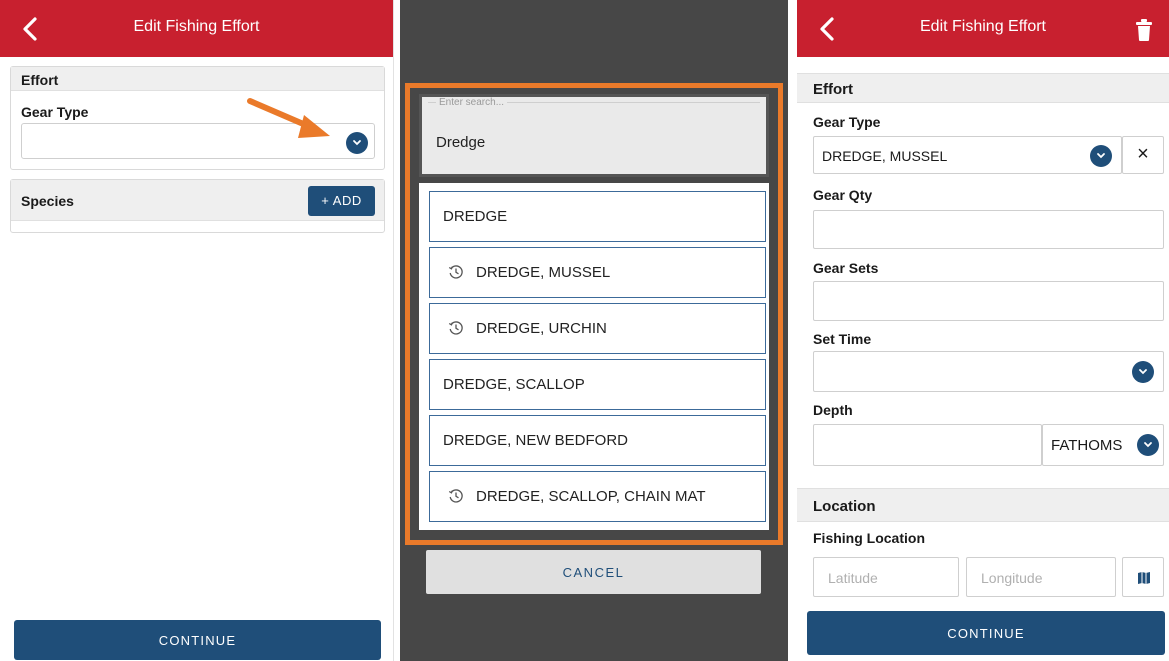  Describe the element at coordinates (1087, 445) in the screenshot. I see `depth-unit-value: FATHOMS` at that location.